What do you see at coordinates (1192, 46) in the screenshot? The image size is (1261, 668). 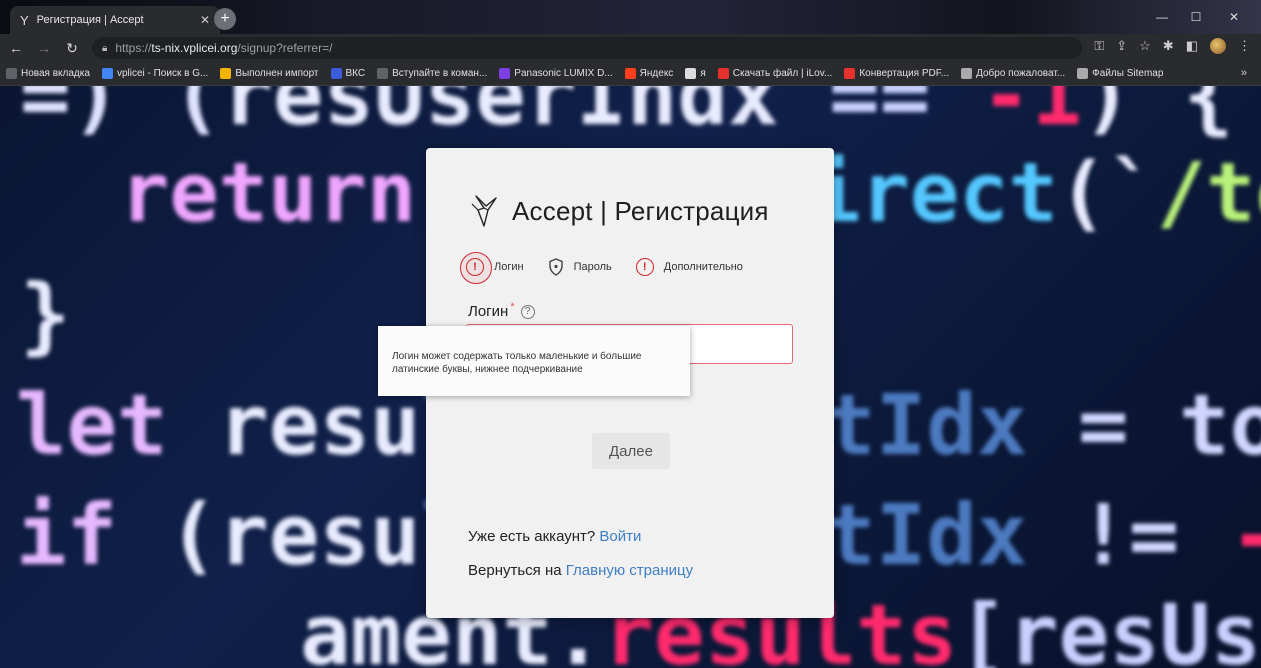 I see `side-panel-icon: ◧` at bounding box center [1192, 46].